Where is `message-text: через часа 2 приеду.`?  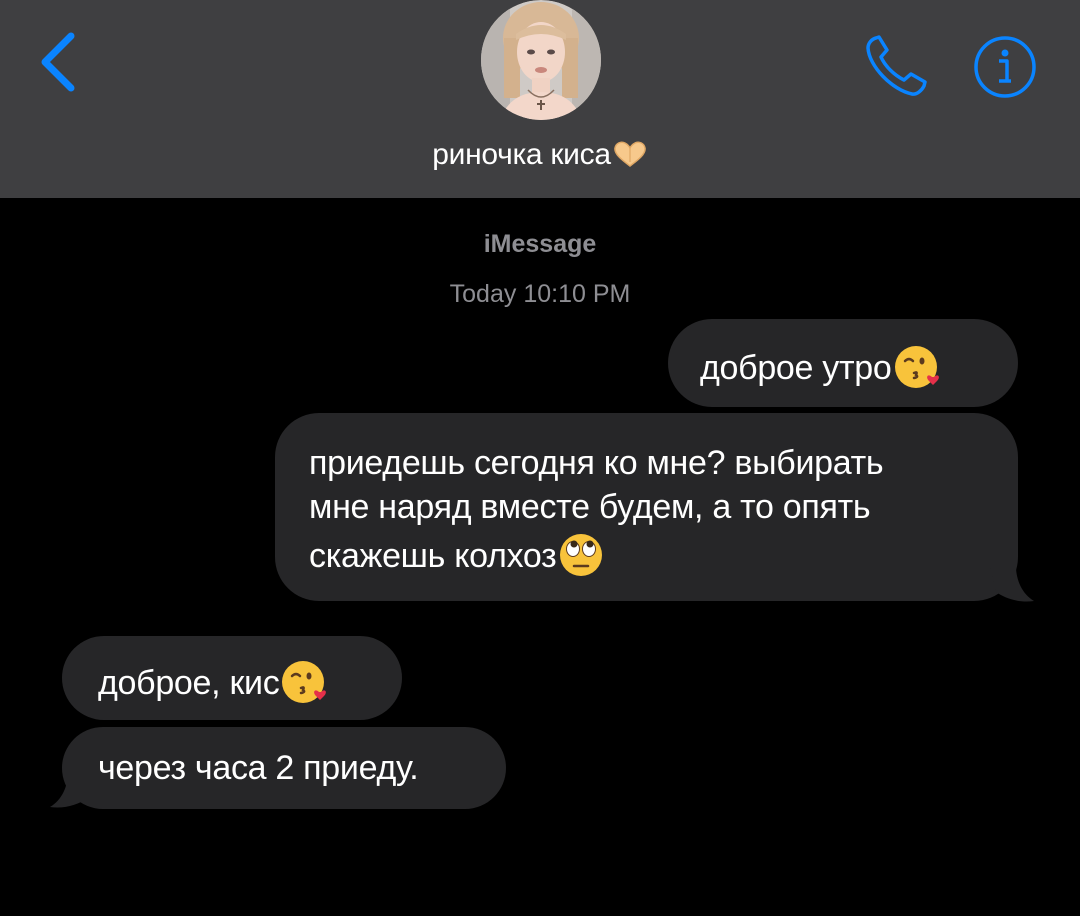
message-text: через часа 2 приеду. is located at coordinates (258, 768).